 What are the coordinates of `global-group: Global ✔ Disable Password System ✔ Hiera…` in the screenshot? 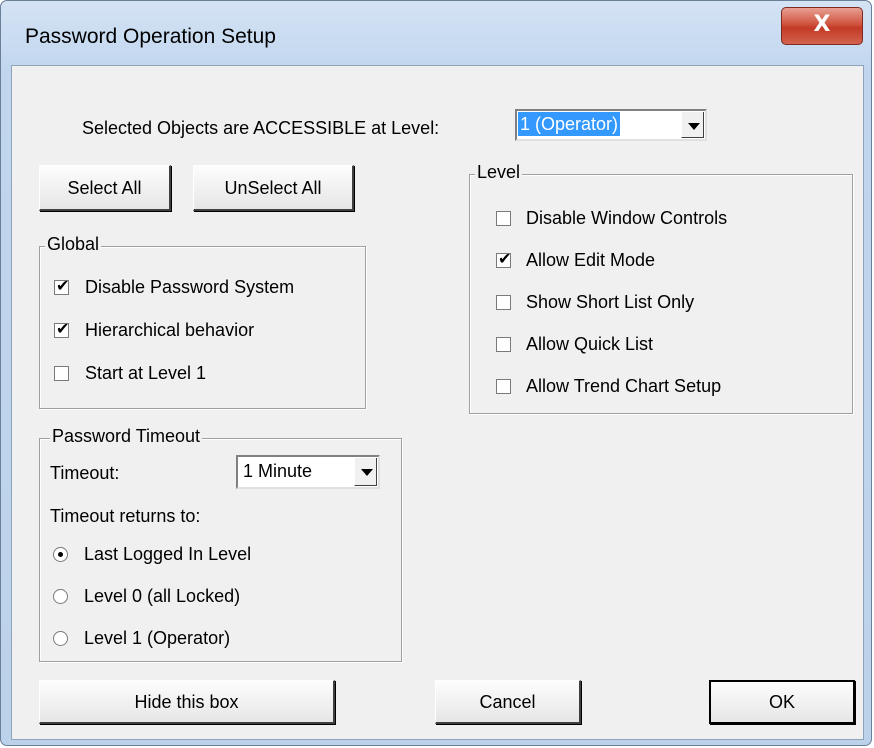 It's located at (202, 321).